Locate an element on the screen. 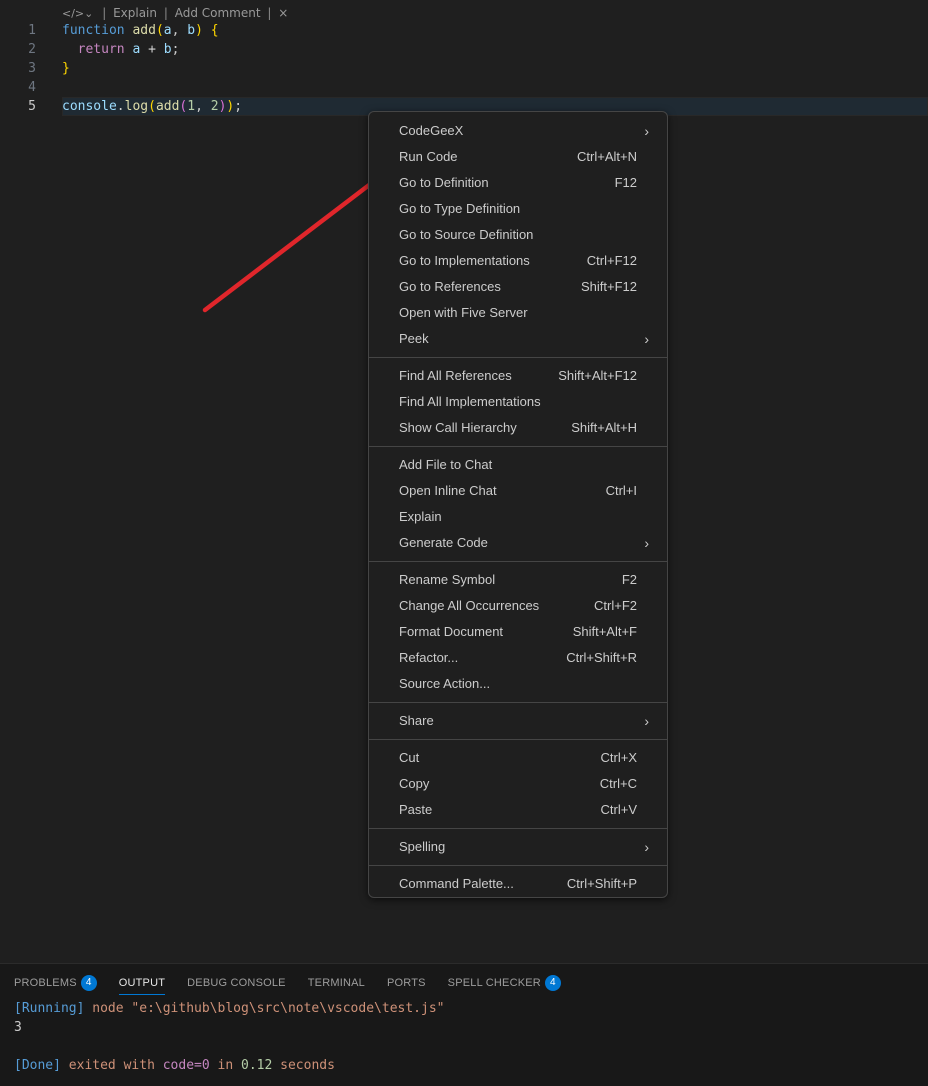 Image resolution: width=928 pixels, height=1086 pixels. code-token: , is located at coordinates (203, 106).